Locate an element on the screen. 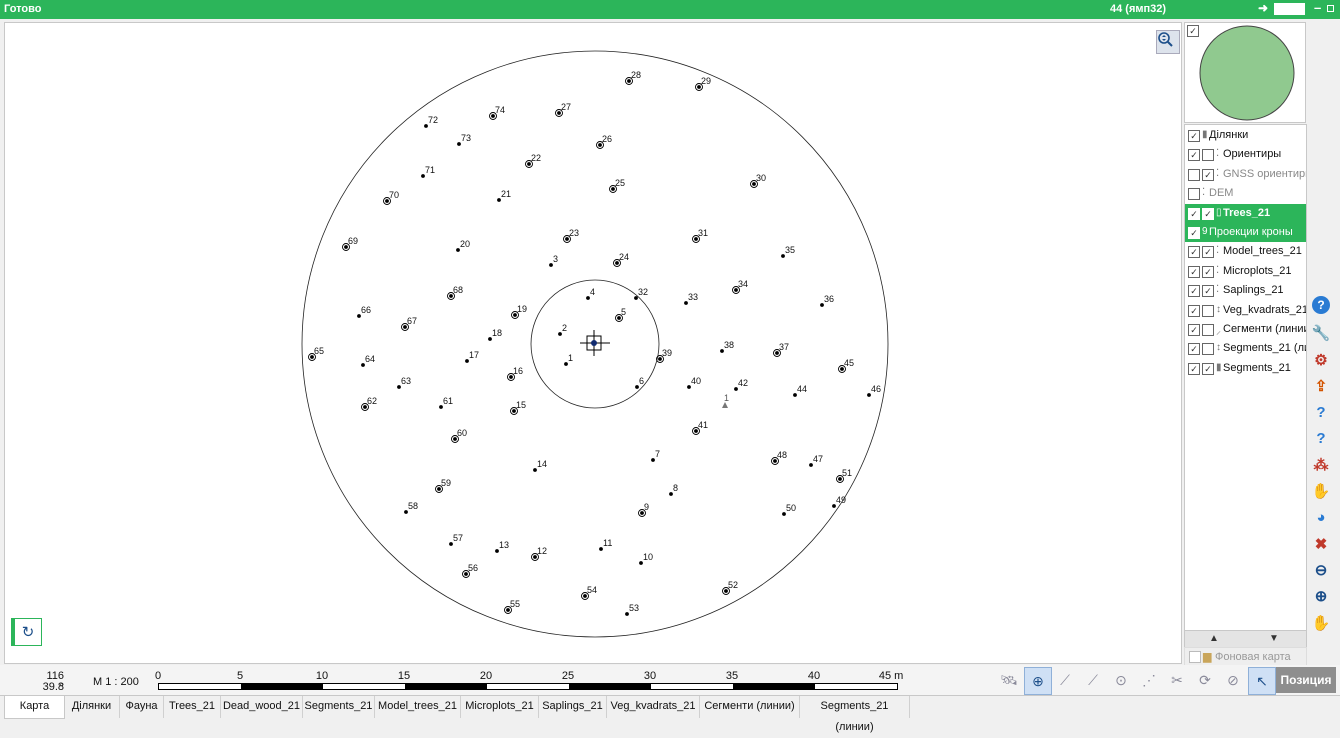 This screenshot has width=1340, height=738. tab-item: Model_trees_21 is located at coordinates (418, 707).